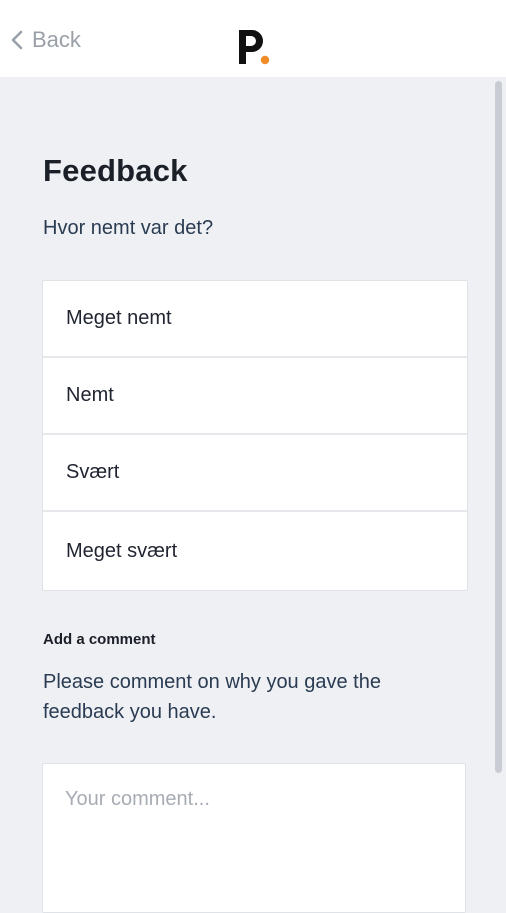  I want to click on chevron-left-icon, so click(17, 40).